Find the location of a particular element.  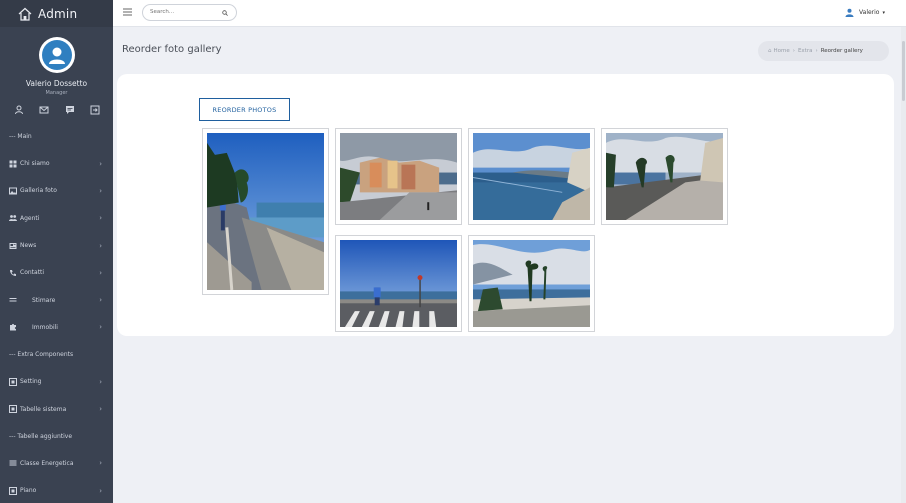

page-title: Reorder foto gallery is located at coordinates (172, 49).